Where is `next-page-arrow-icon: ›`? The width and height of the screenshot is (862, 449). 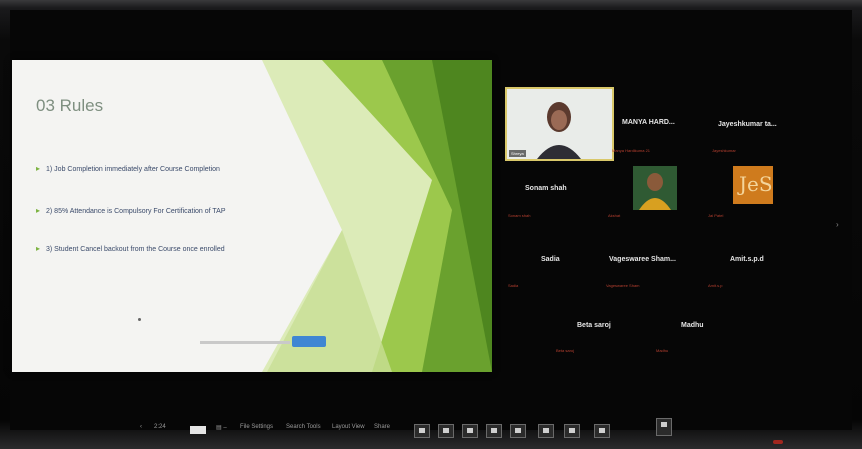
next-page-arrow-icon: › is located at coordinates (837, 224).